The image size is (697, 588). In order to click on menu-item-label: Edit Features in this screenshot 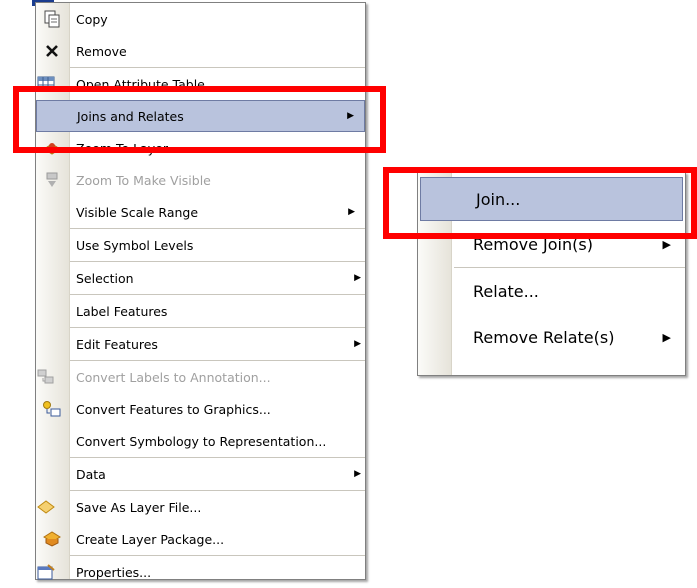, I will do `click(117, 344)`.